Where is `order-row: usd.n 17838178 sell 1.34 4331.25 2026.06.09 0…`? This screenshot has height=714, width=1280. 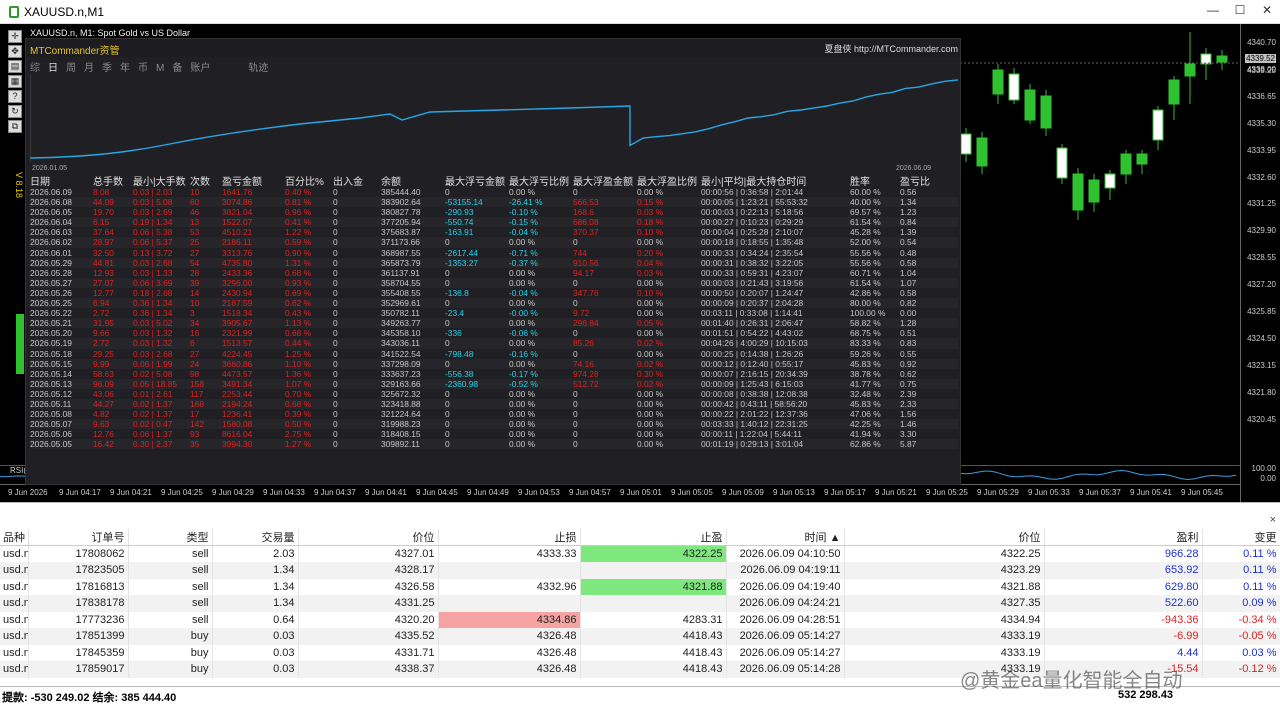
order-row: usd.n 17838178 sell 1.34 4331.25 2026.06.09 0… is located at coordinates (640, 603).